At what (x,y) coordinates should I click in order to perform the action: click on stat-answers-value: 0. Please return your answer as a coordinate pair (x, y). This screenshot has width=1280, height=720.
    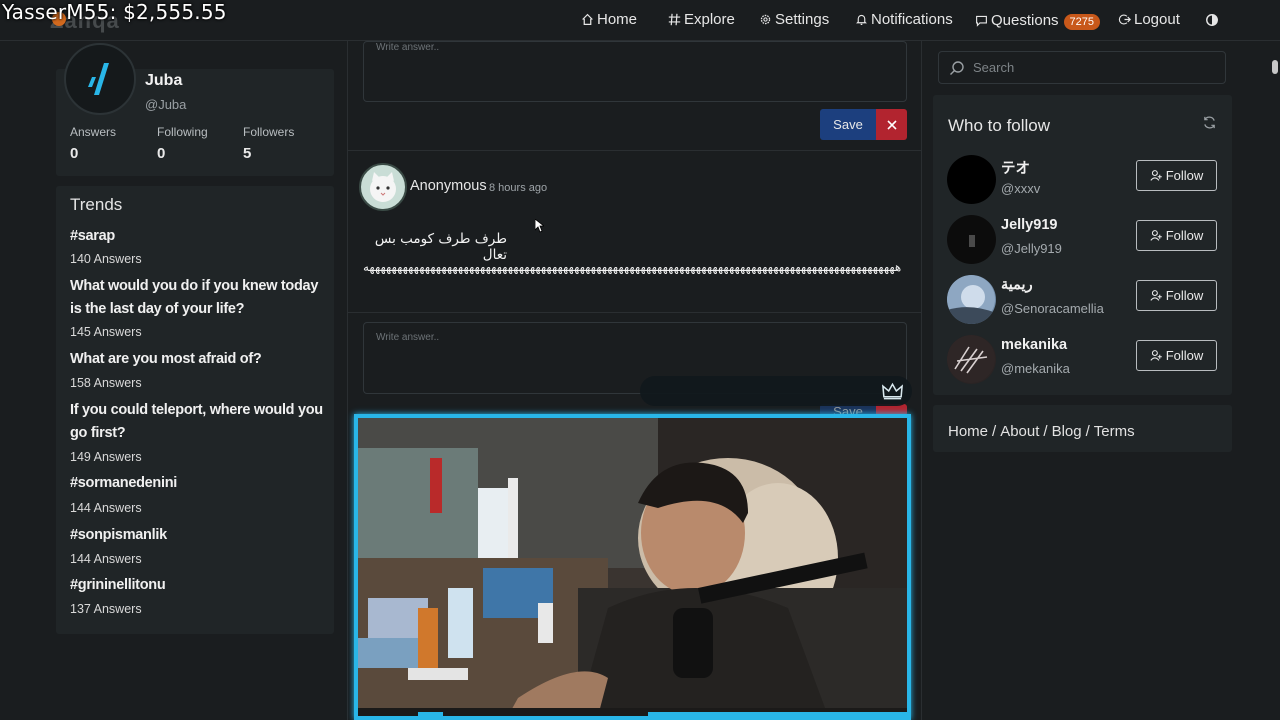
    Looking at the image, I should click on (74, 153).